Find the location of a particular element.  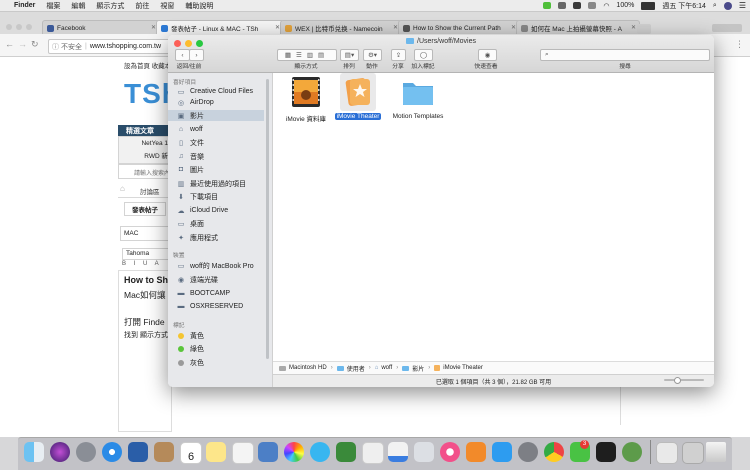

sidebar-item-remote-disc: ◉ 遠端光碟 is located at coordinates (216, 279).